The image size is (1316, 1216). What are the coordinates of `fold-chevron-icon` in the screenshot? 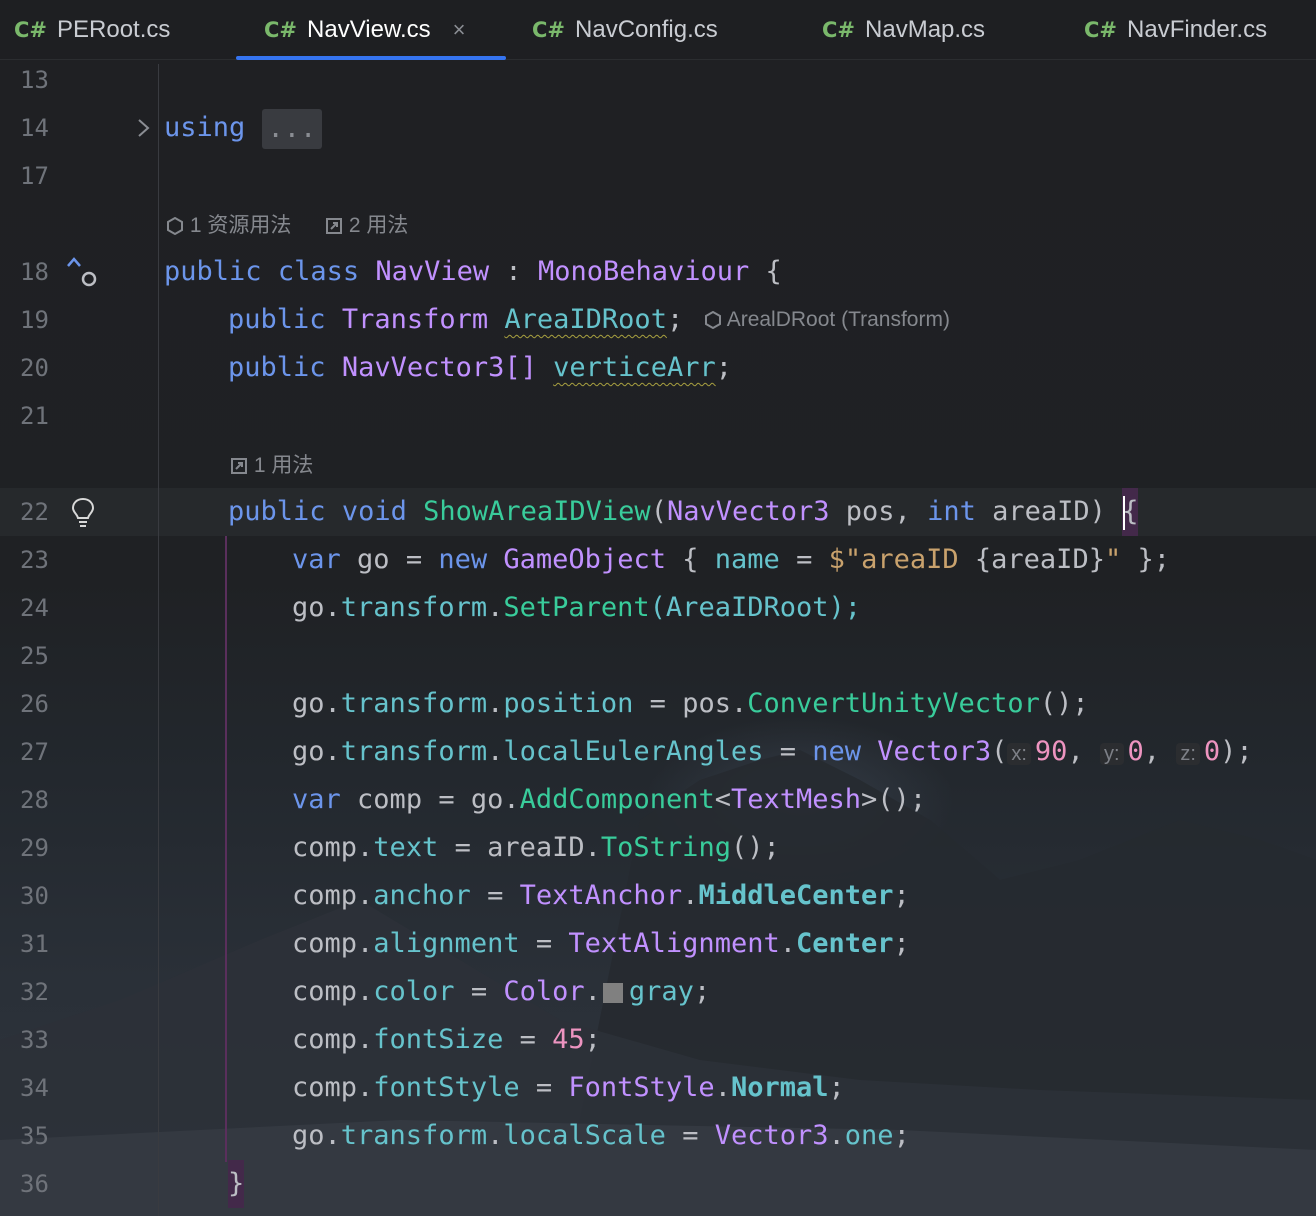 It's located at (144, 128).